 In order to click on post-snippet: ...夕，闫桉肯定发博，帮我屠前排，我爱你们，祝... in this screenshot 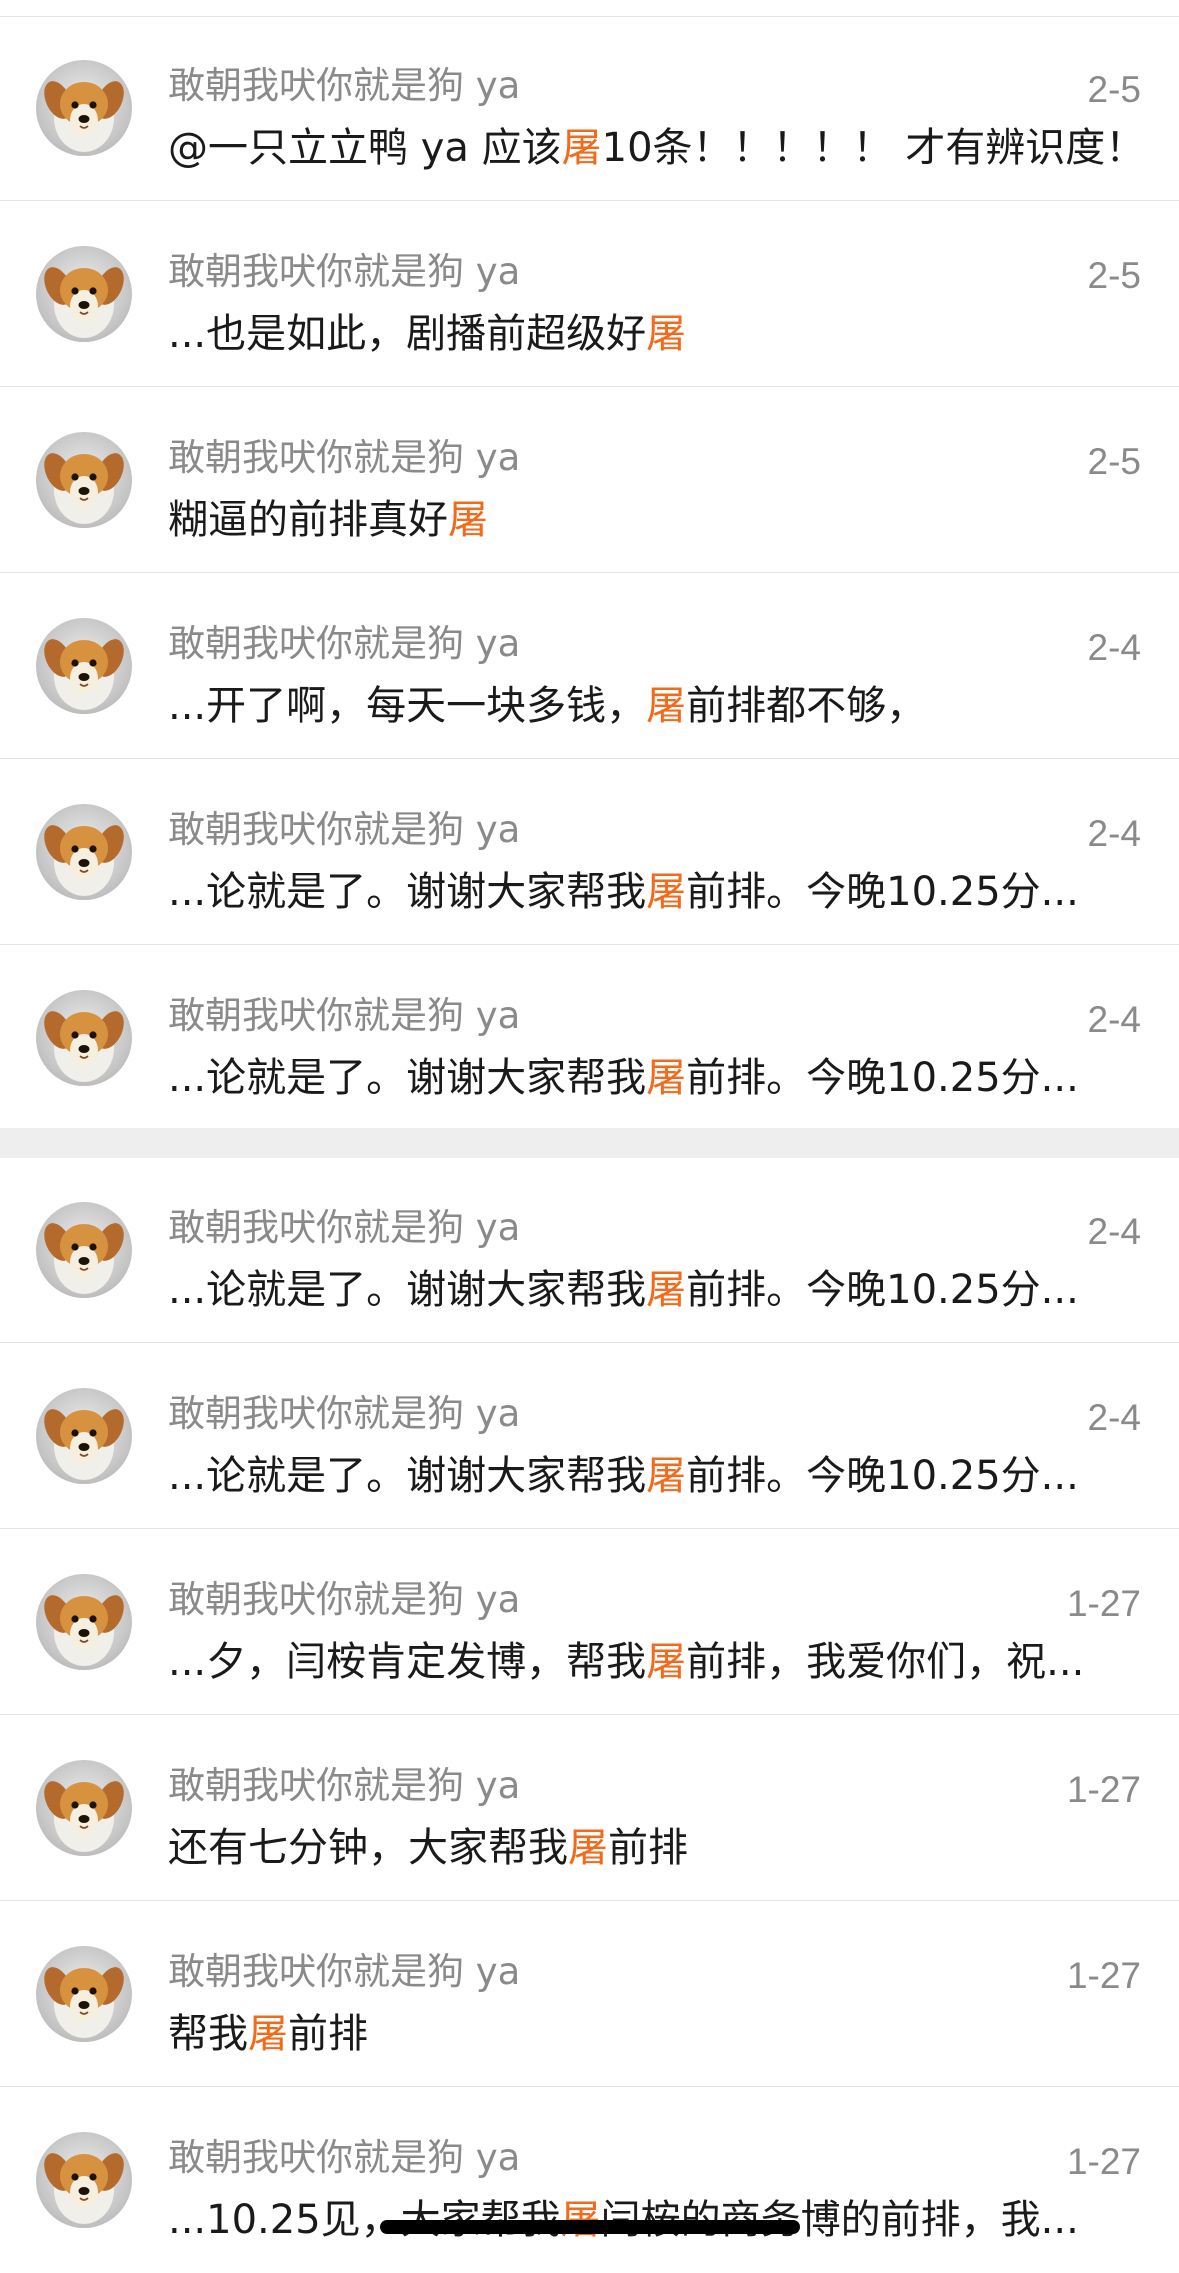, I will do `click(655, 1662)`.